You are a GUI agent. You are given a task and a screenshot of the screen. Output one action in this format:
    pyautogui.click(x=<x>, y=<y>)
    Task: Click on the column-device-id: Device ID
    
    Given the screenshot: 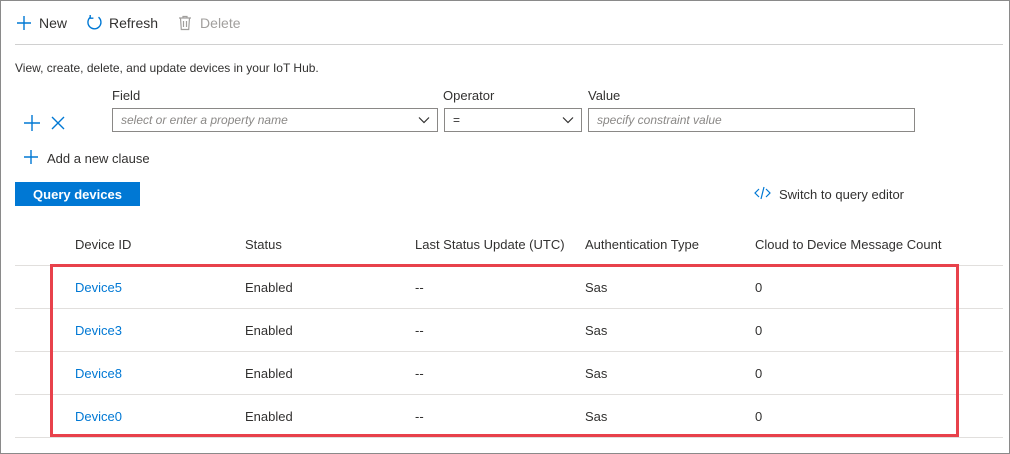 What is the action you would take?
    pyautogui.click(x=103, y=244)
    